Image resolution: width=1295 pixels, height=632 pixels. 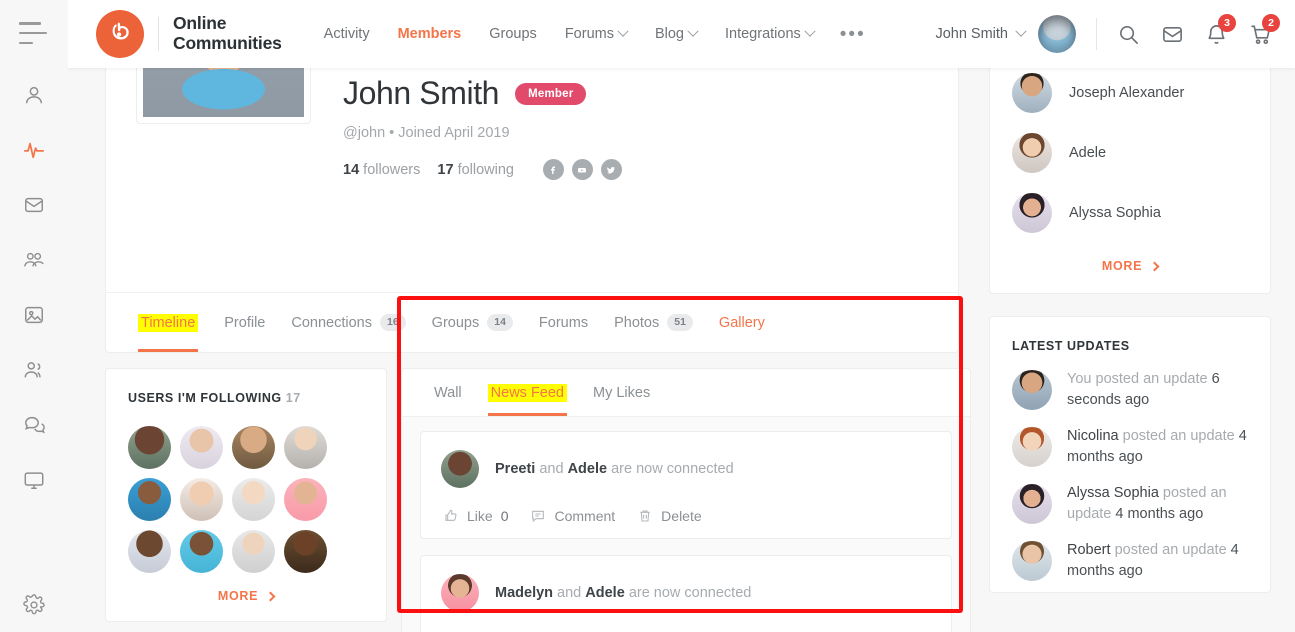 What do you see at coordinates (676, 34) in the screenshot?
I see `nav-item-blog: Blog` at bounding box center [676, 34].